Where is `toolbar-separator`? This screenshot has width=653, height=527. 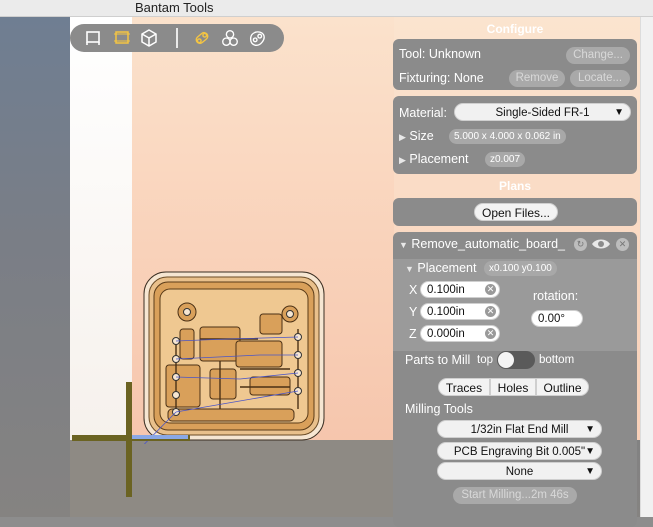 toolbar-separator is located at coordinates (177, 38).